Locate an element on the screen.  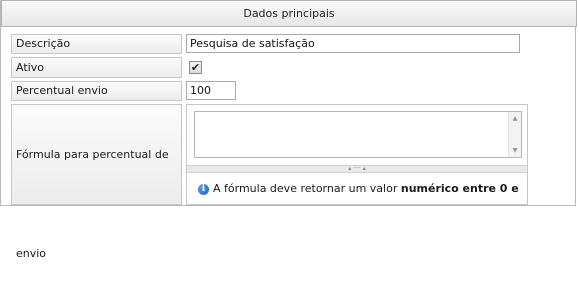
splitter-grip-icon: ▴ ···· ▴ is located at coordinates (357, 168).